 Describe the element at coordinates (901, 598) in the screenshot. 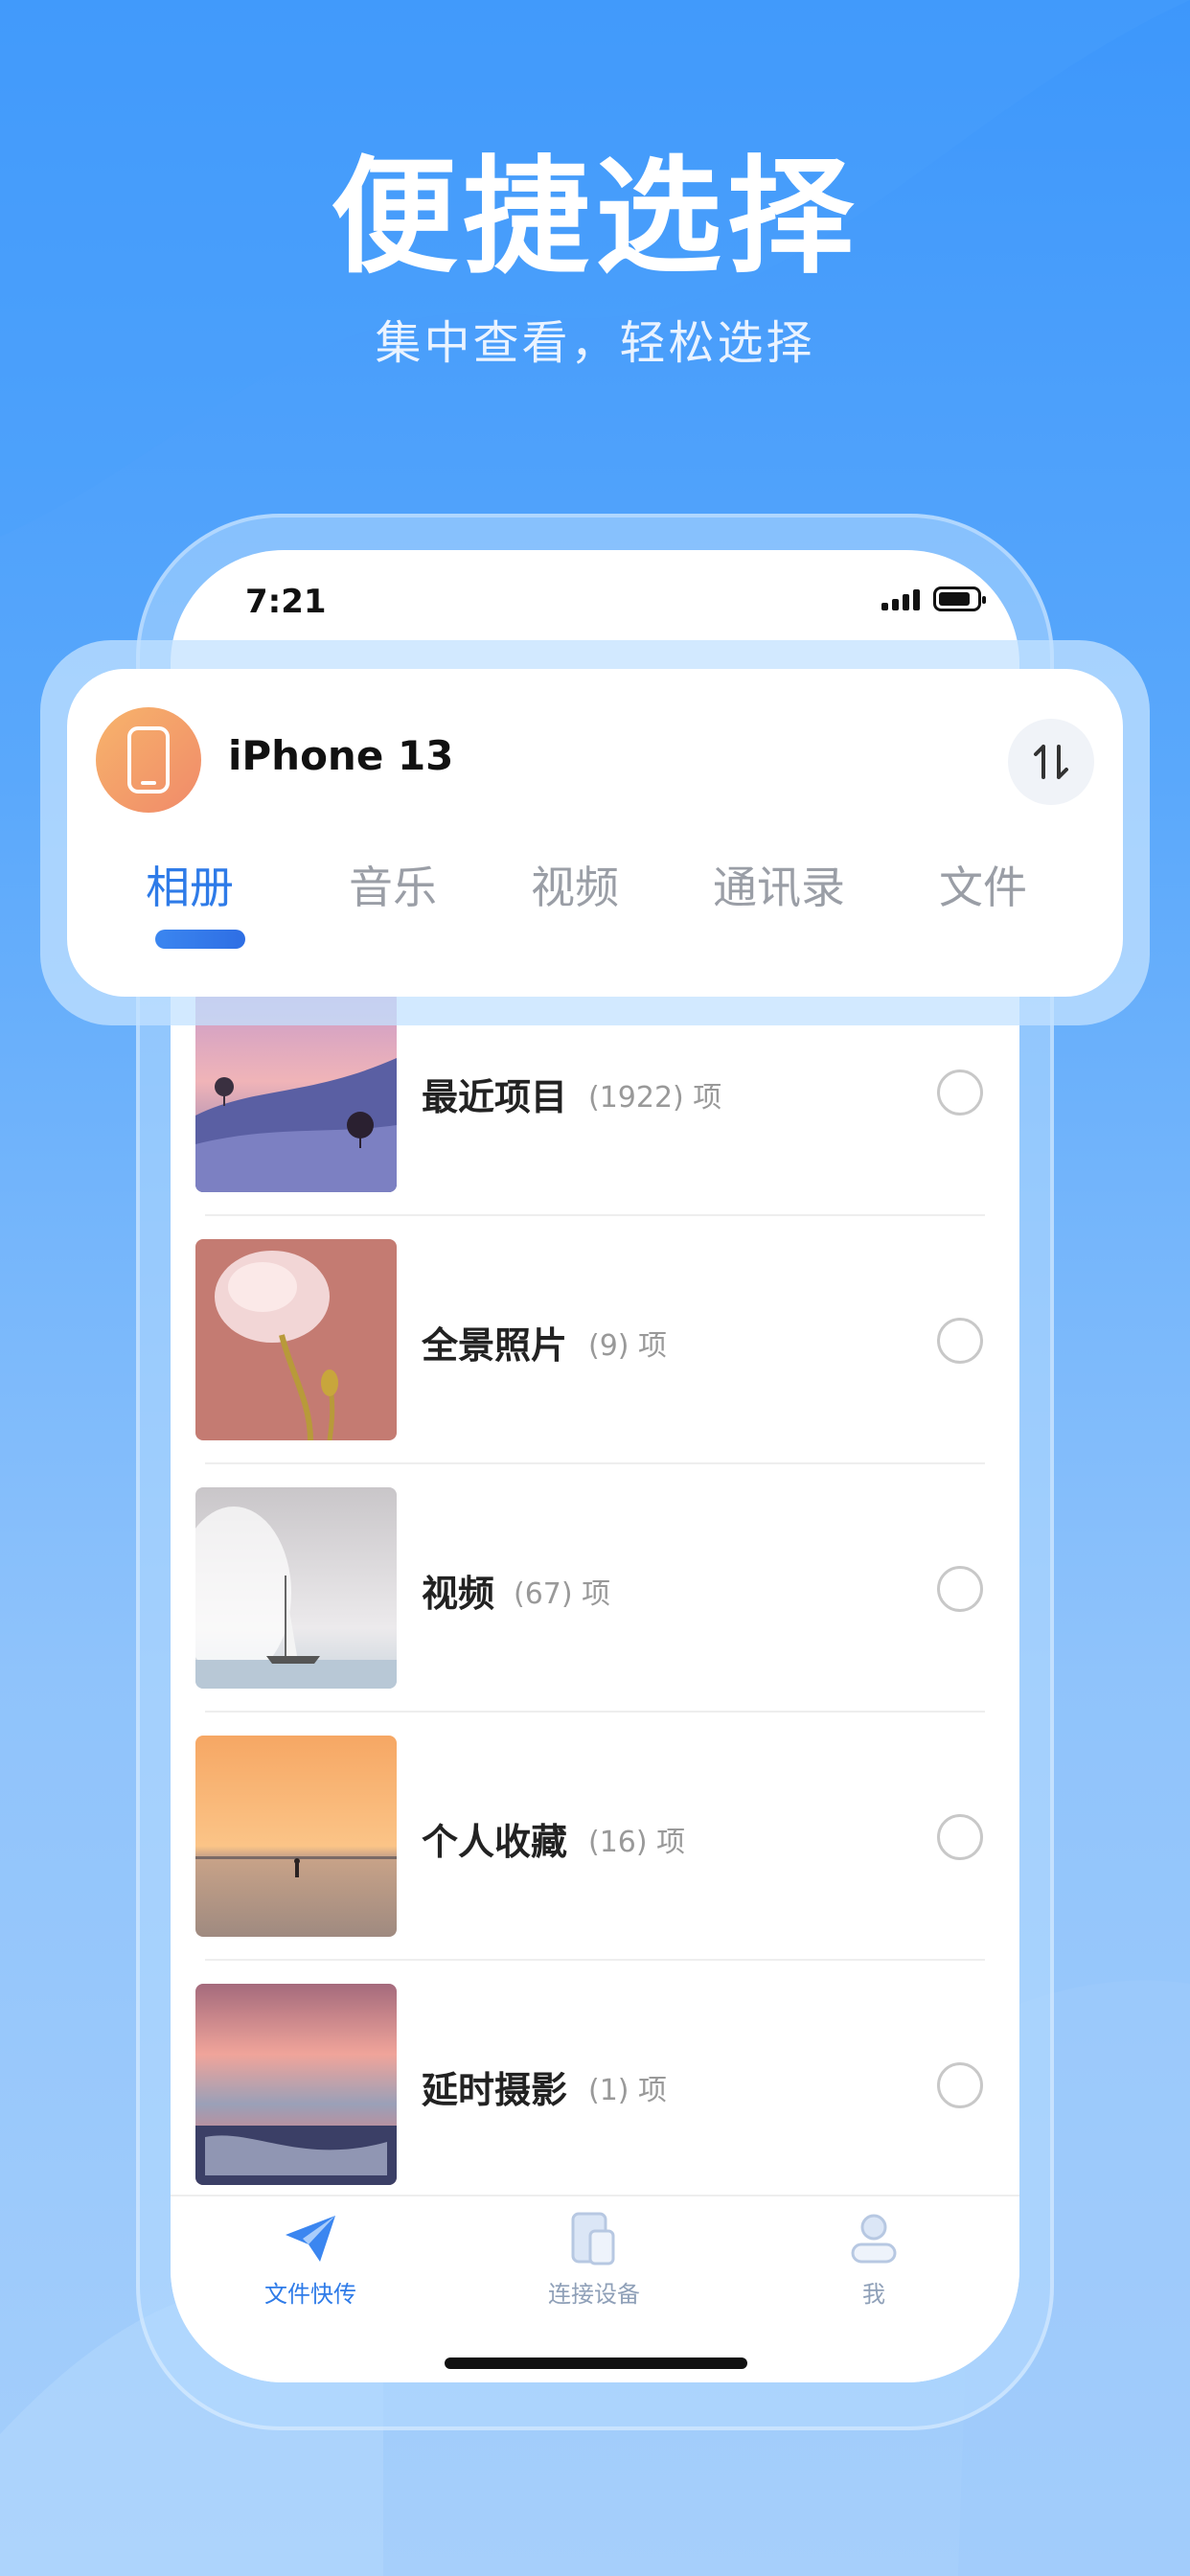

I see `signal-icon` at that location.